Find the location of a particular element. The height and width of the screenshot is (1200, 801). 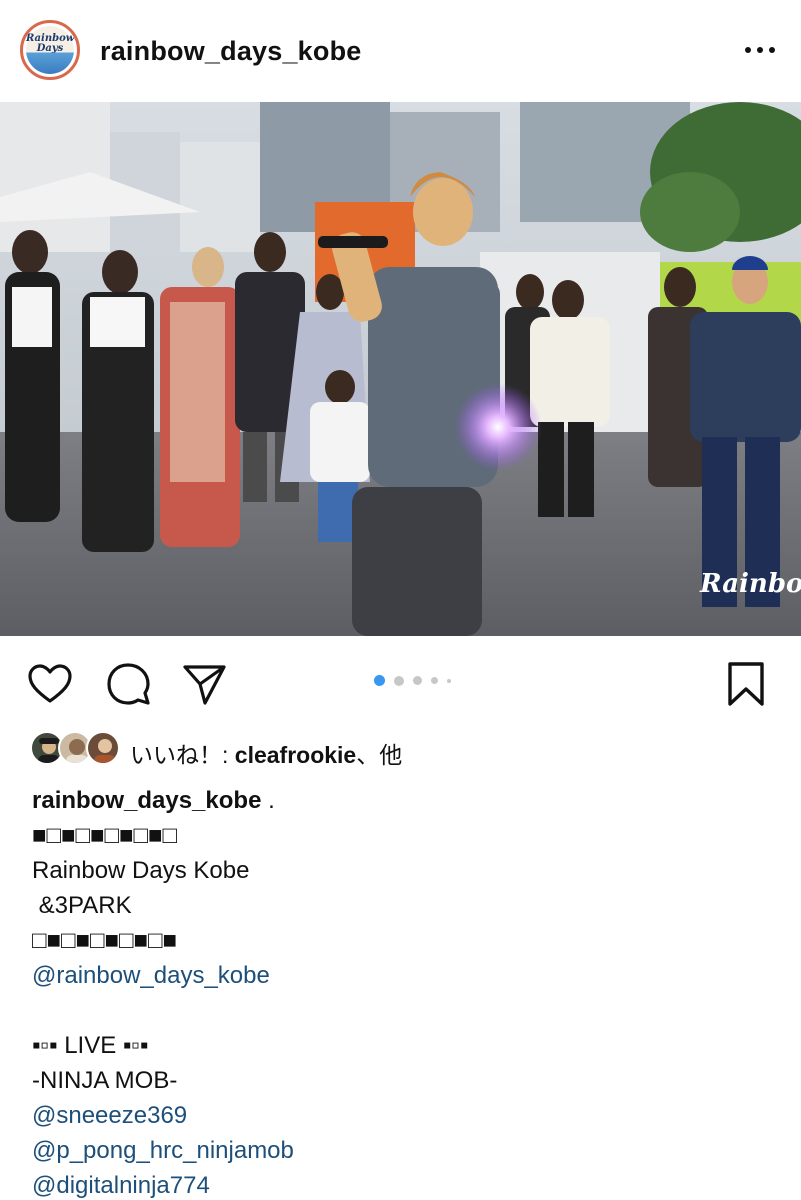

post-username: rainbow_days_kobe is located at coordinates (231, 51).